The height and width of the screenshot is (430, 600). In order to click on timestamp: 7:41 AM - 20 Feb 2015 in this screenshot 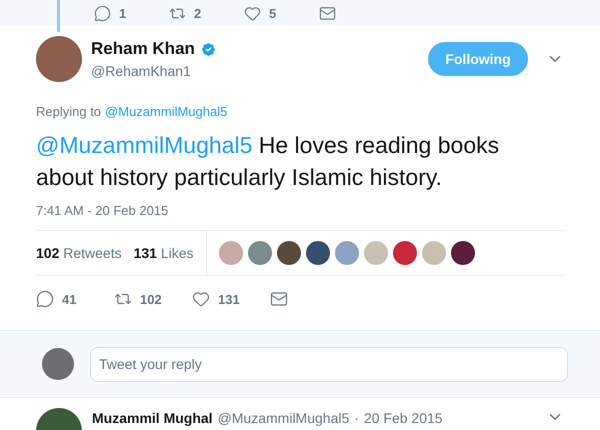, I will do `click(300, 210)`.